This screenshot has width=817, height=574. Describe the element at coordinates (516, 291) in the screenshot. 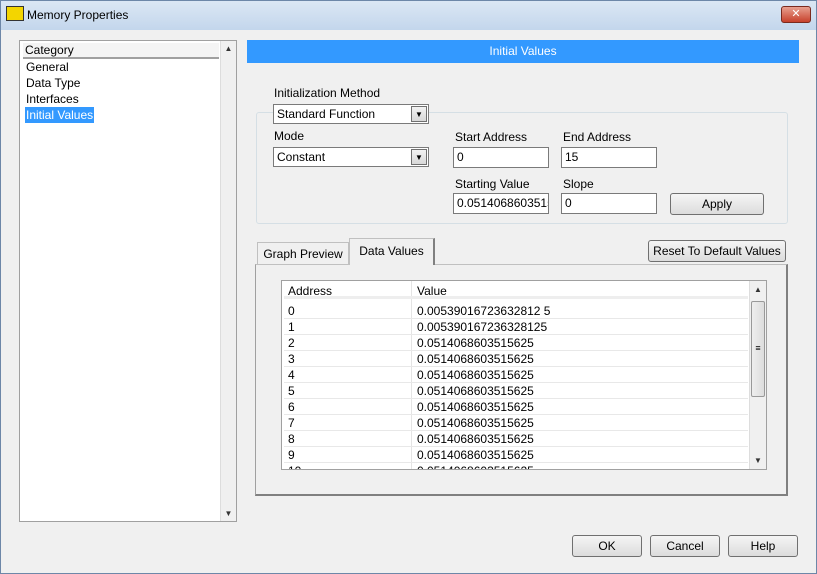

I see `table-header: Address Value` at that location.